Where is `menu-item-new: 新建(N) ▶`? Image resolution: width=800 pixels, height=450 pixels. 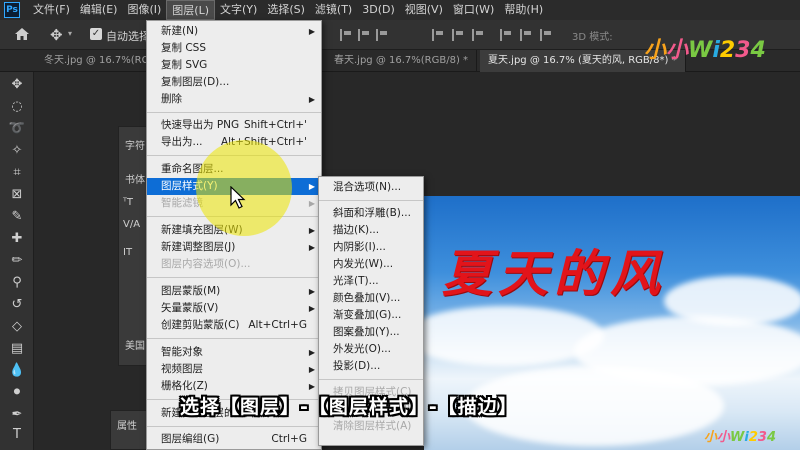
menu-item-new: 新建(N) ▶ is located at coordinates (234, 31).